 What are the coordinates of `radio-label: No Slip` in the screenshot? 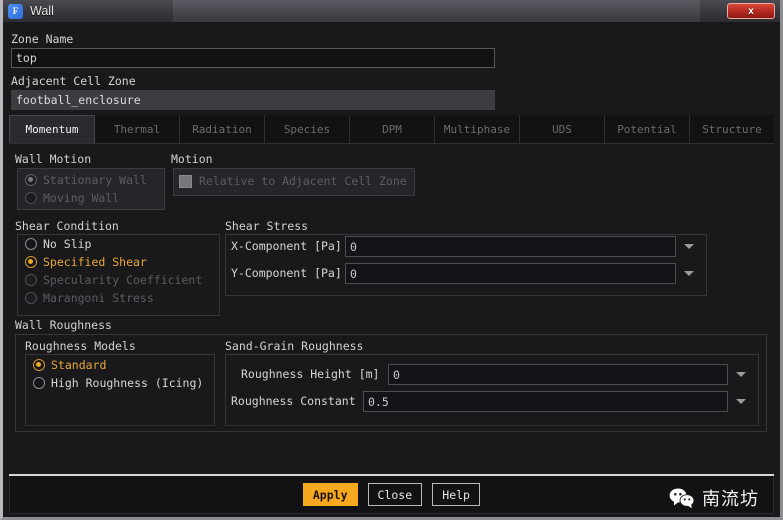 It's located at (67, 244).